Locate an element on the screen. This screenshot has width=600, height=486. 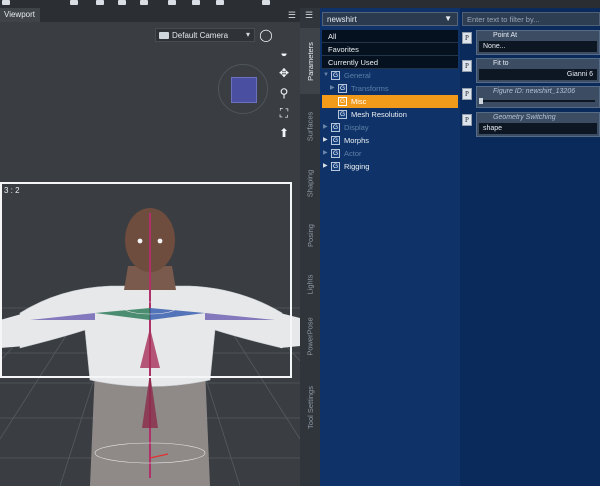
property-box: Fit to Gianni 6 is located at coordinates (538, 70).